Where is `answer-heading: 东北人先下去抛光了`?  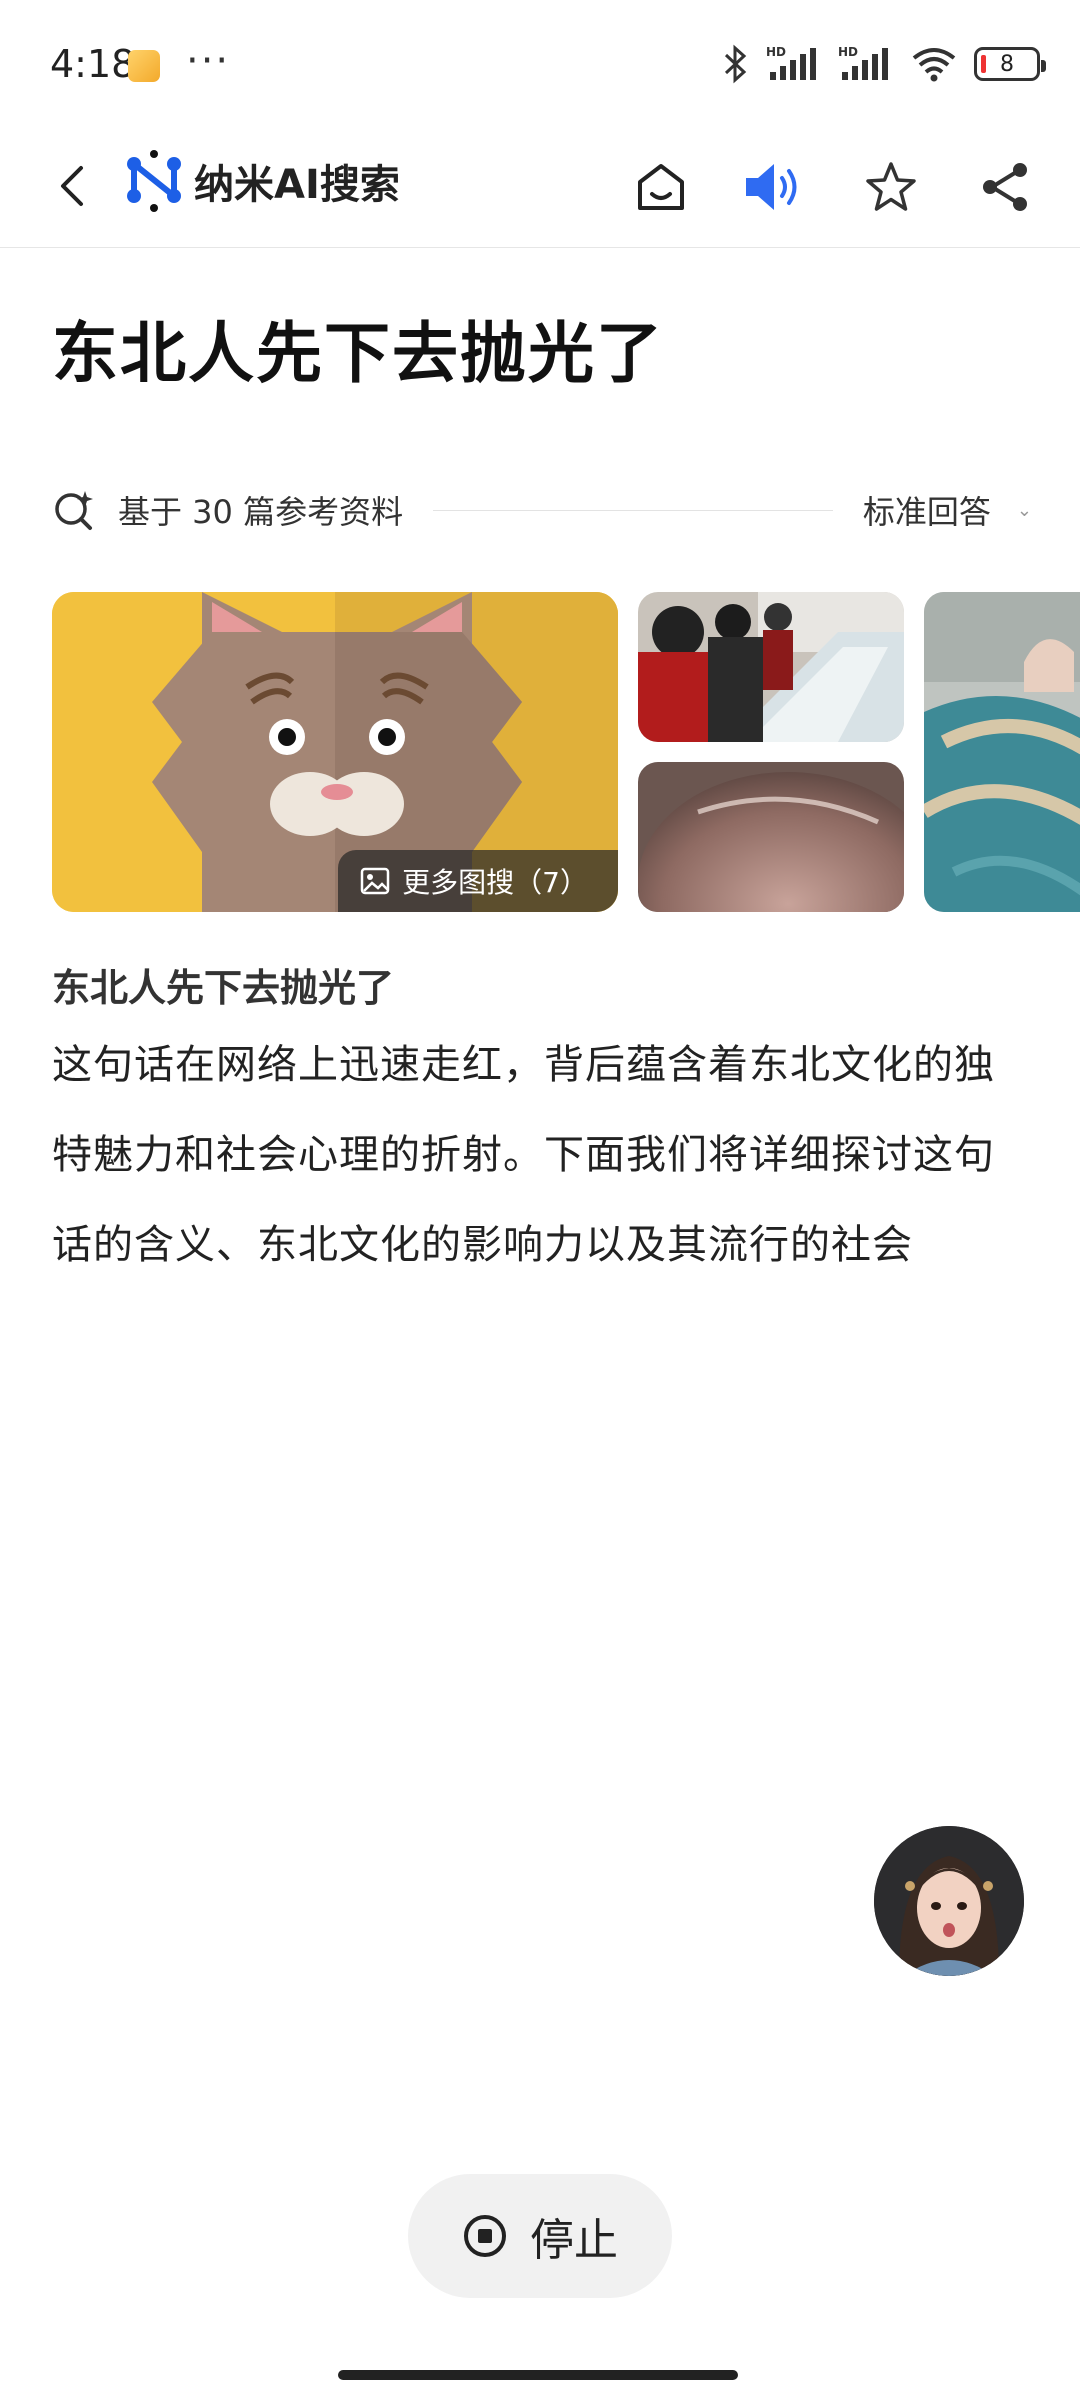
answer-heading: 东北人先下去抛光了 is located at coordinates (223, 988).